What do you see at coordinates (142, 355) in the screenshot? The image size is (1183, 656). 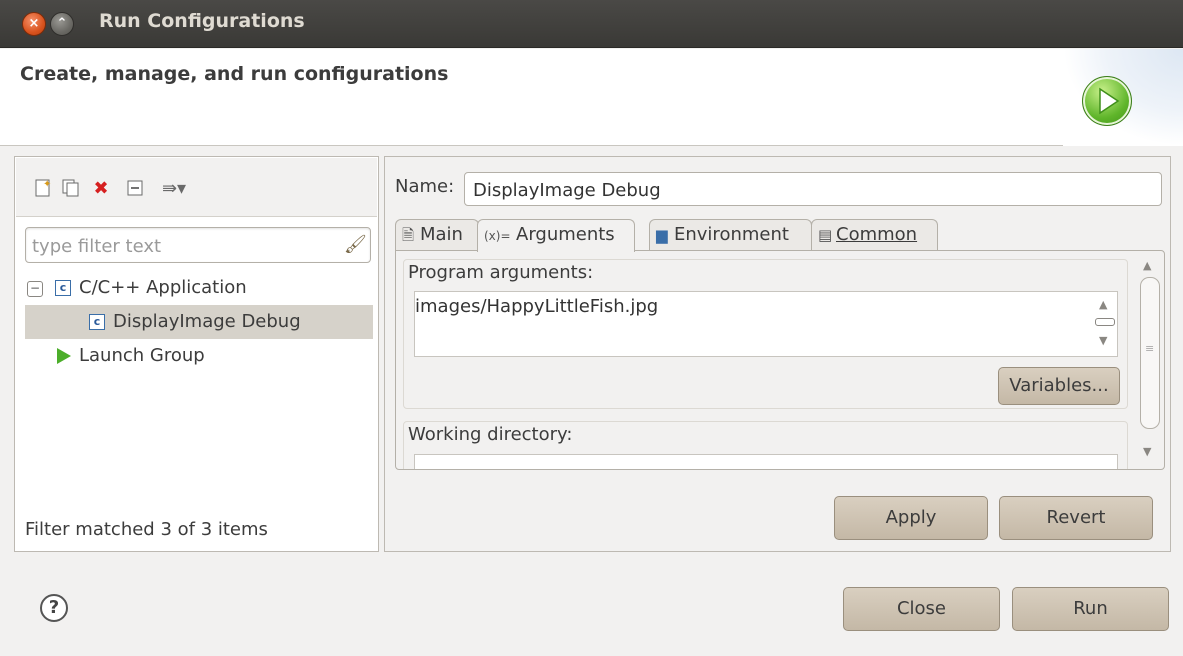 I see `tree-item-label: Launch Group` at bounding box center [142, 355].